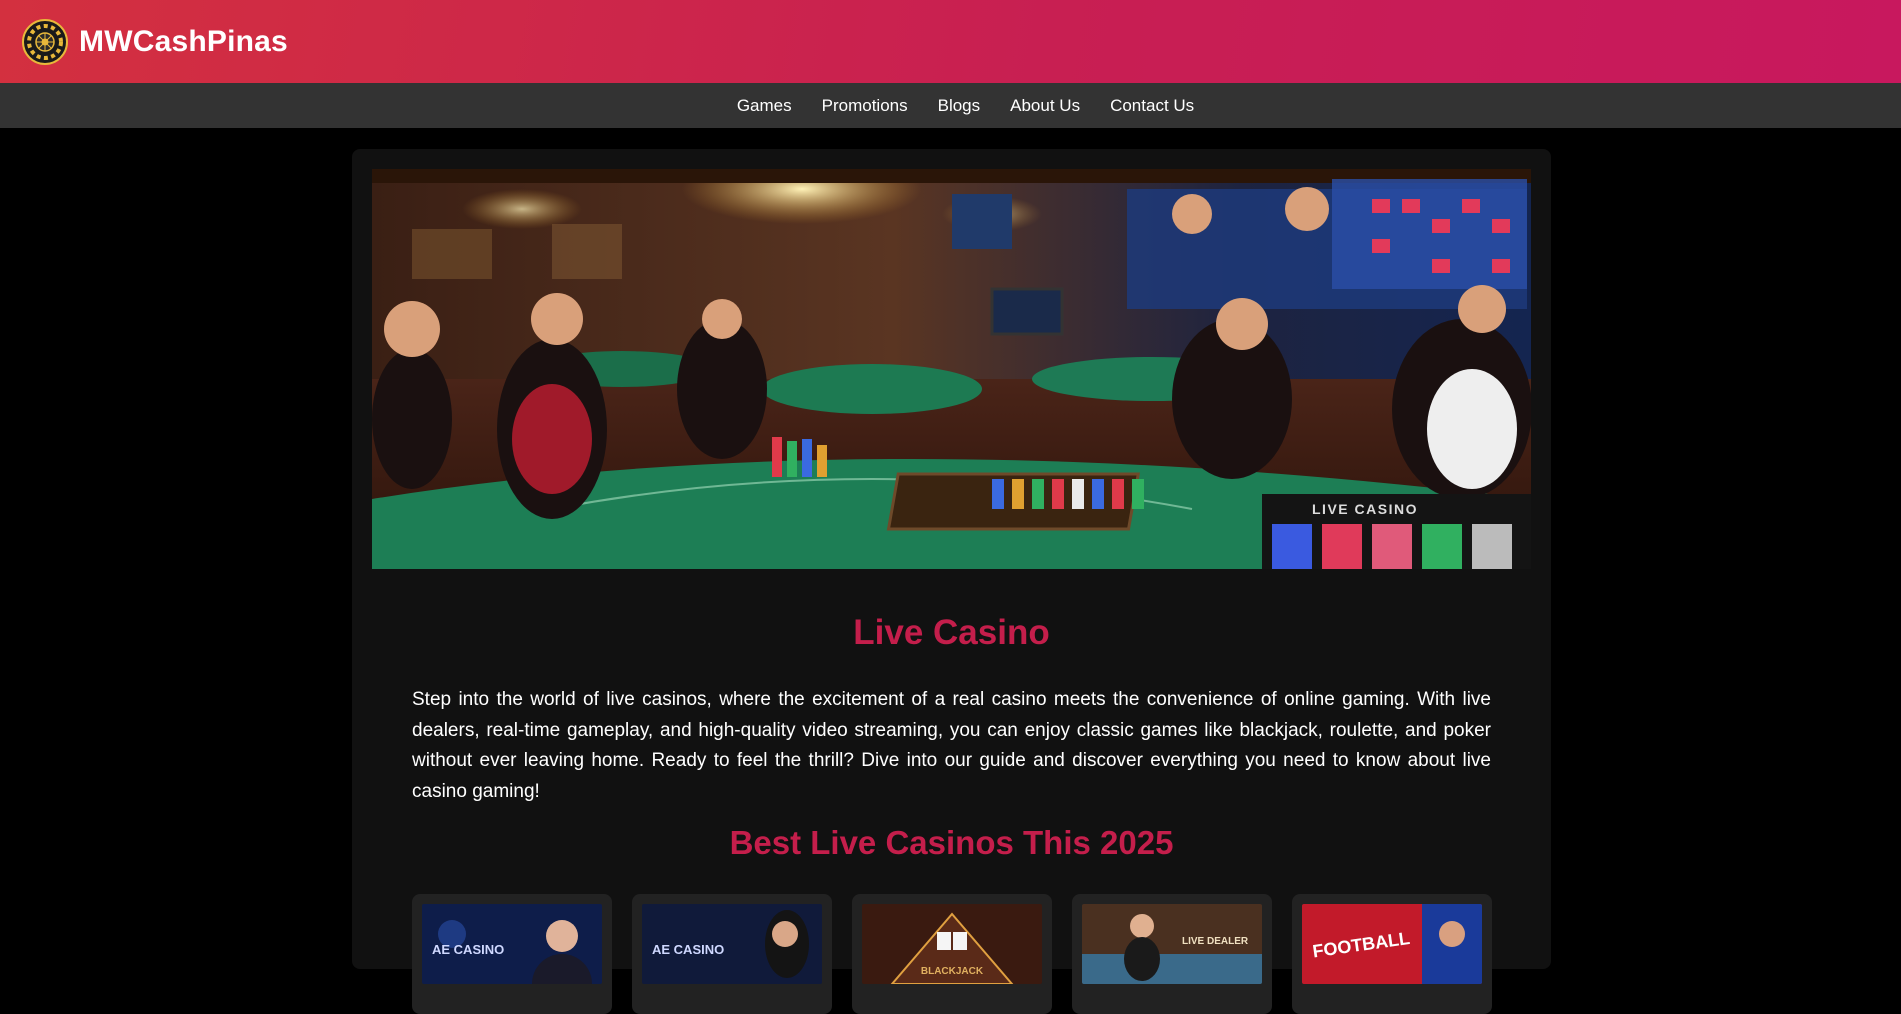  What do you see at coordinates (959, 106) in the screenshot?
I see `nav-blogs: Blogs` at bounding box center [959, 106].